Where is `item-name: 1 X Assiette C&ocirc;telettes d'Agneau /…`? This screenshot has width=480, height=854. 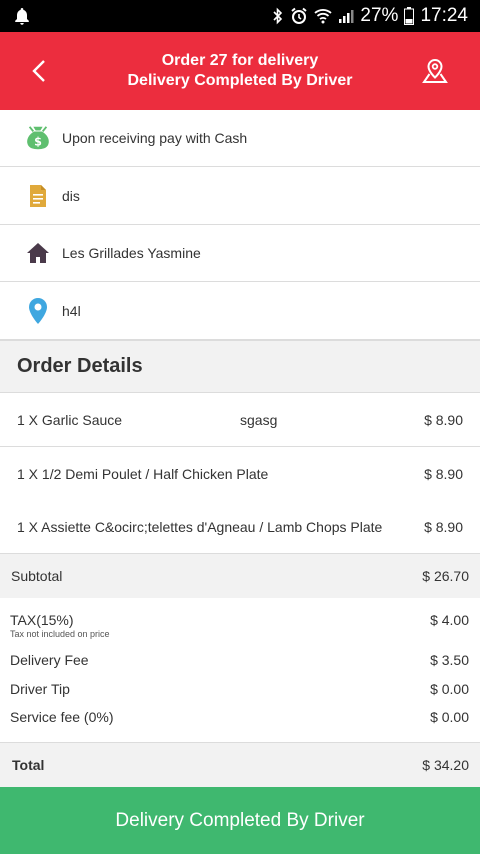 item-name: 1 X Assiette C&ocirc;telettes d'Agneau /… is located at coordinates (200, 526).